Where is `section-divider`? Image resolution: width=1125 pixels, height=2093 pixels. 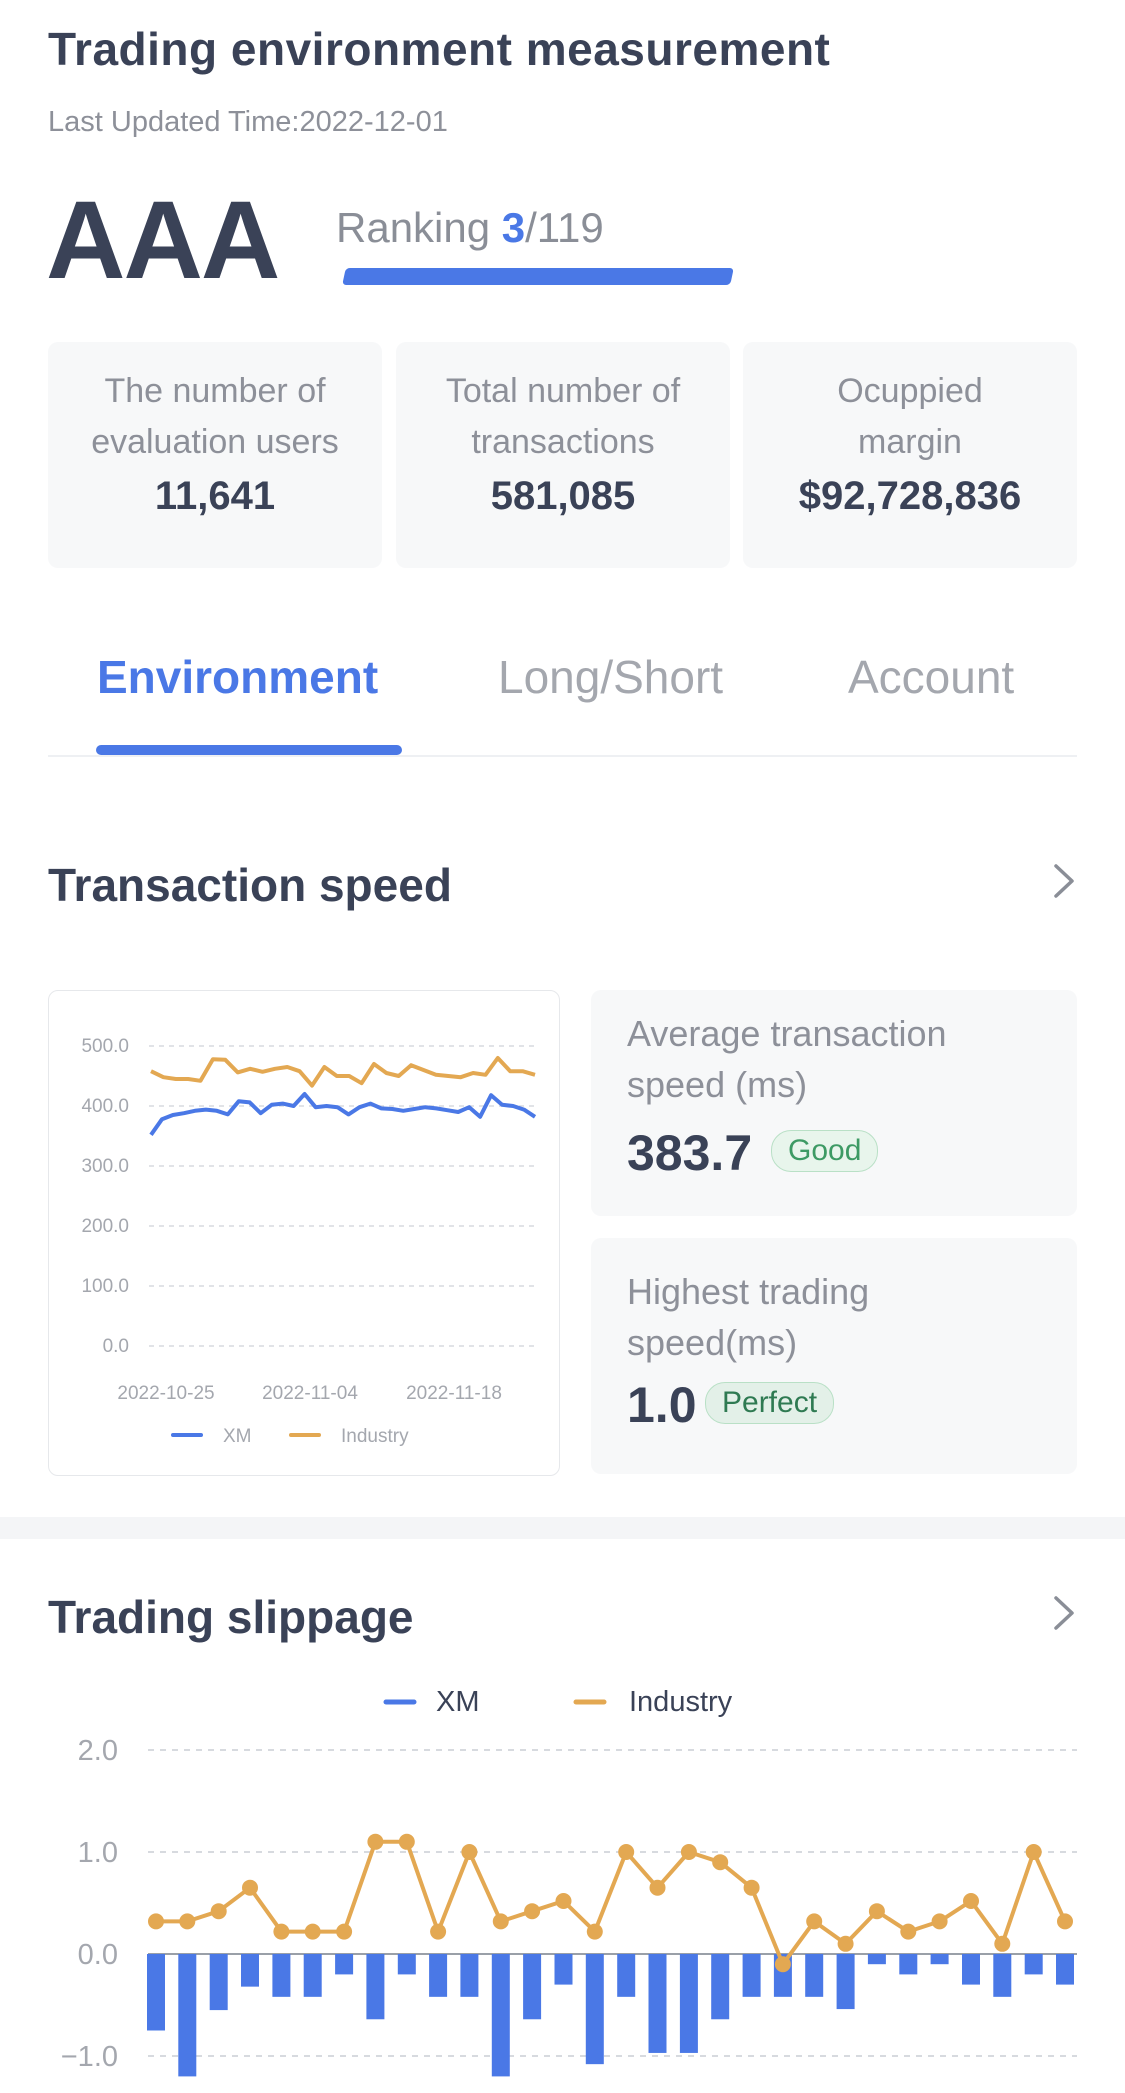 section-divider is located at coordinates (562, 1528).